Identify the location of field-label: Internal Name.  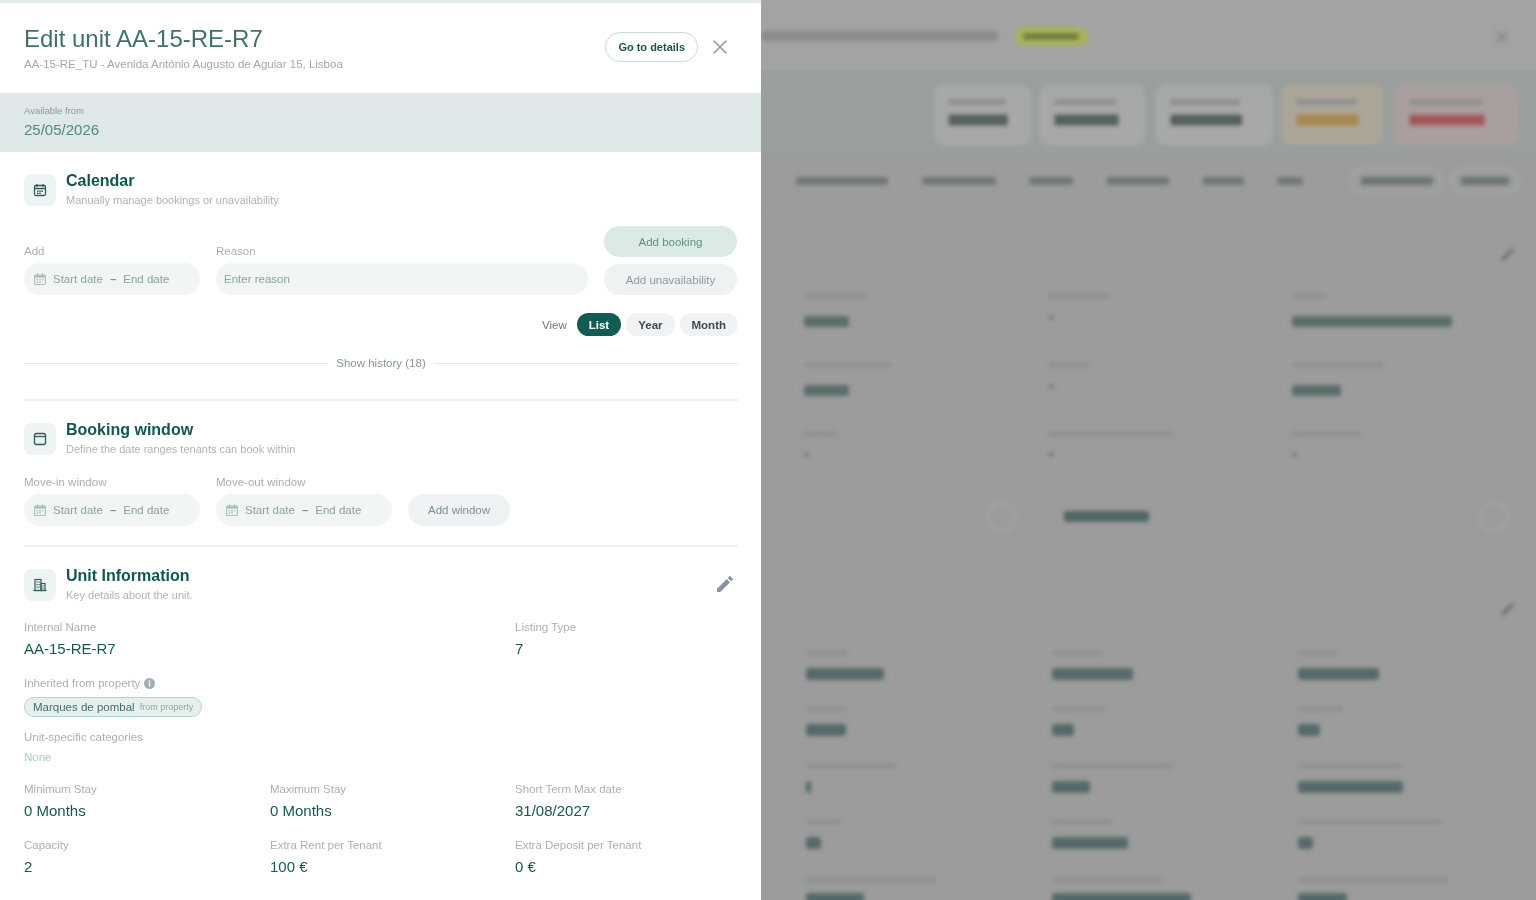
(61, 627).